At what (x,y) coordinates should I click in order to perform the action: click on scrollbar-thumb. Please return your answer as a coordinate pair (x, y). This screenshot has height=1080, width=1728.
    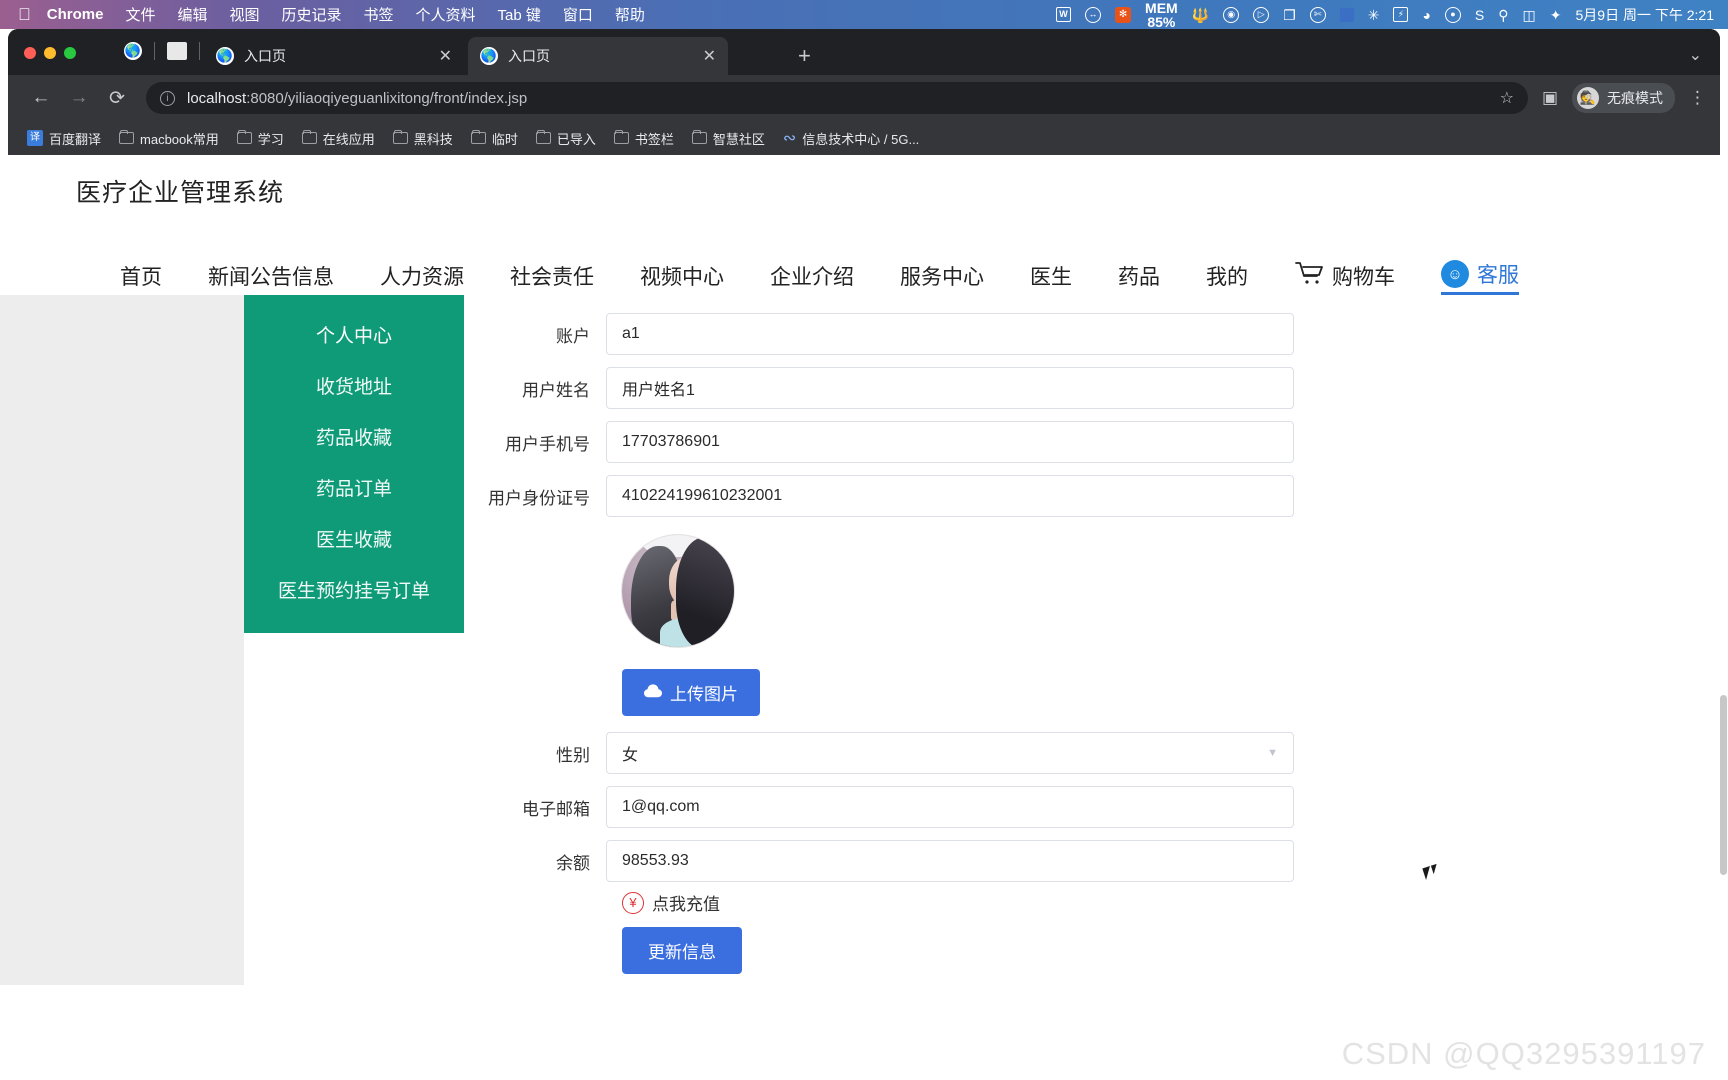
    Looking at the image, I should click on (1723, 785).